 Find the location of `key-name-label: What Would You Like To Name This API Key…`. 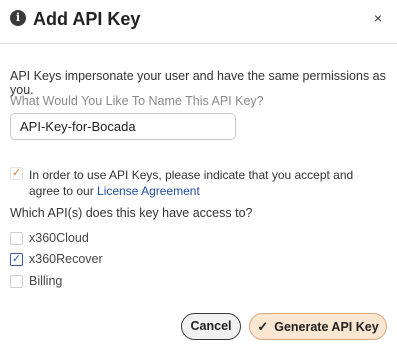

key-name-label: What Would You Like To Name This API Key… is located at coordinates (137, 101).